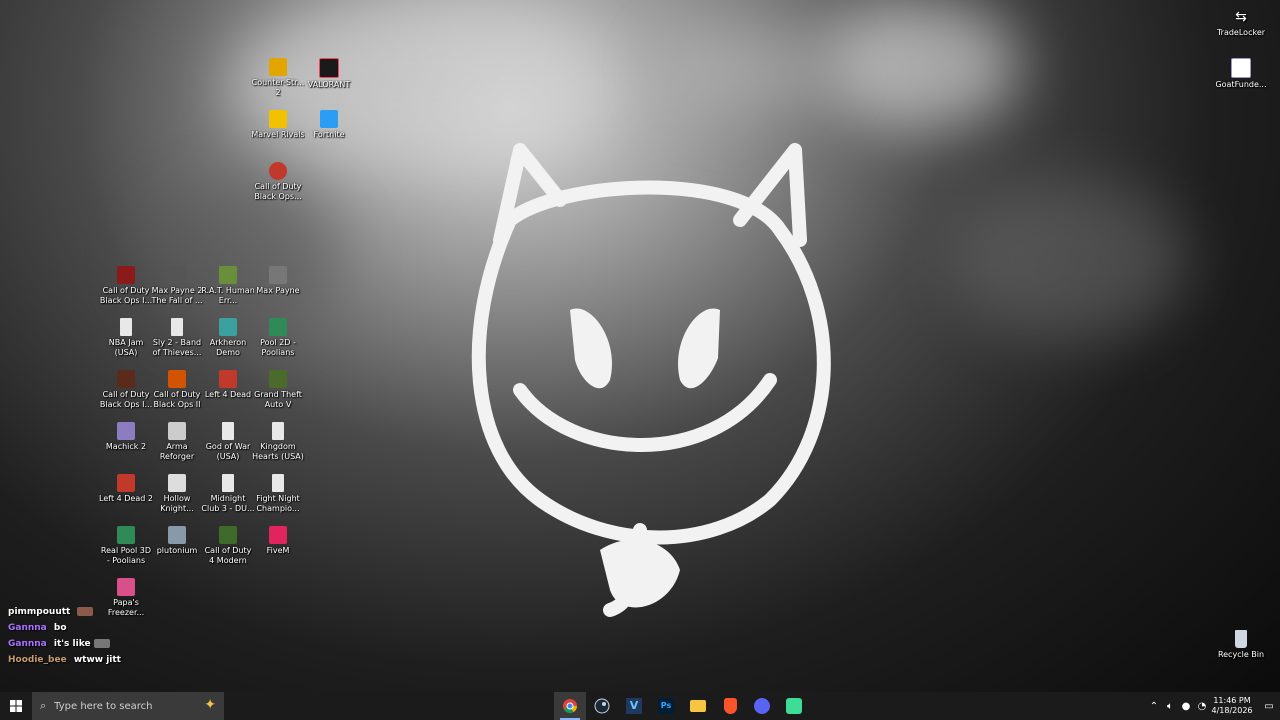 The image size is (1280, 720). What do you see at coordinates (60, 628) in the screenshot?
I see `chat-text: bo` at bounding box center [60, 628].